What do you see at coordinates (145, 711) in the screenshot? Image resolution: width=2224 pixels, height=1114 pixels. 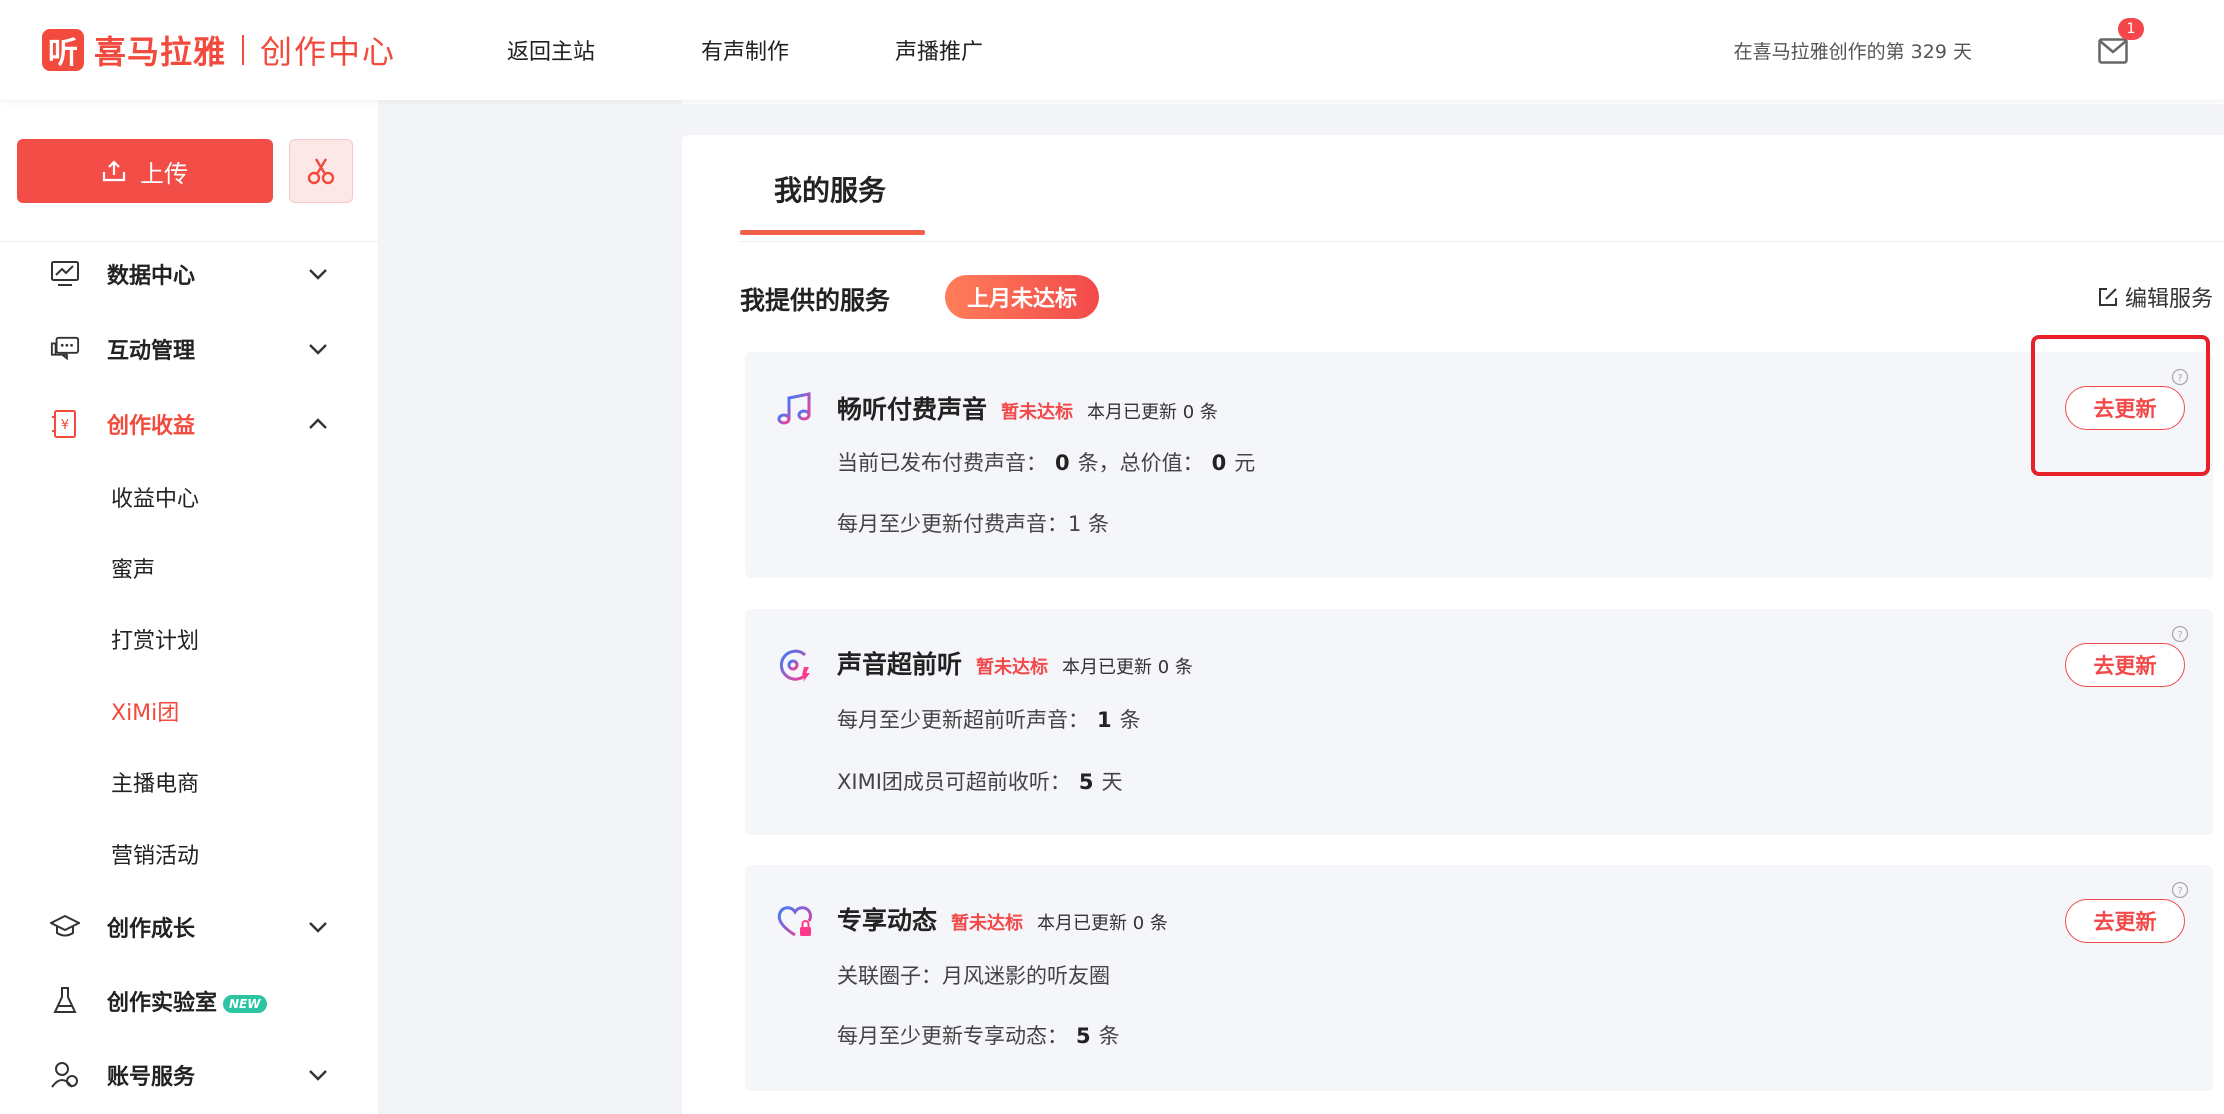 I see `sidebar-subitem-ximi: XiMi团` at bounding box center [145, 711].